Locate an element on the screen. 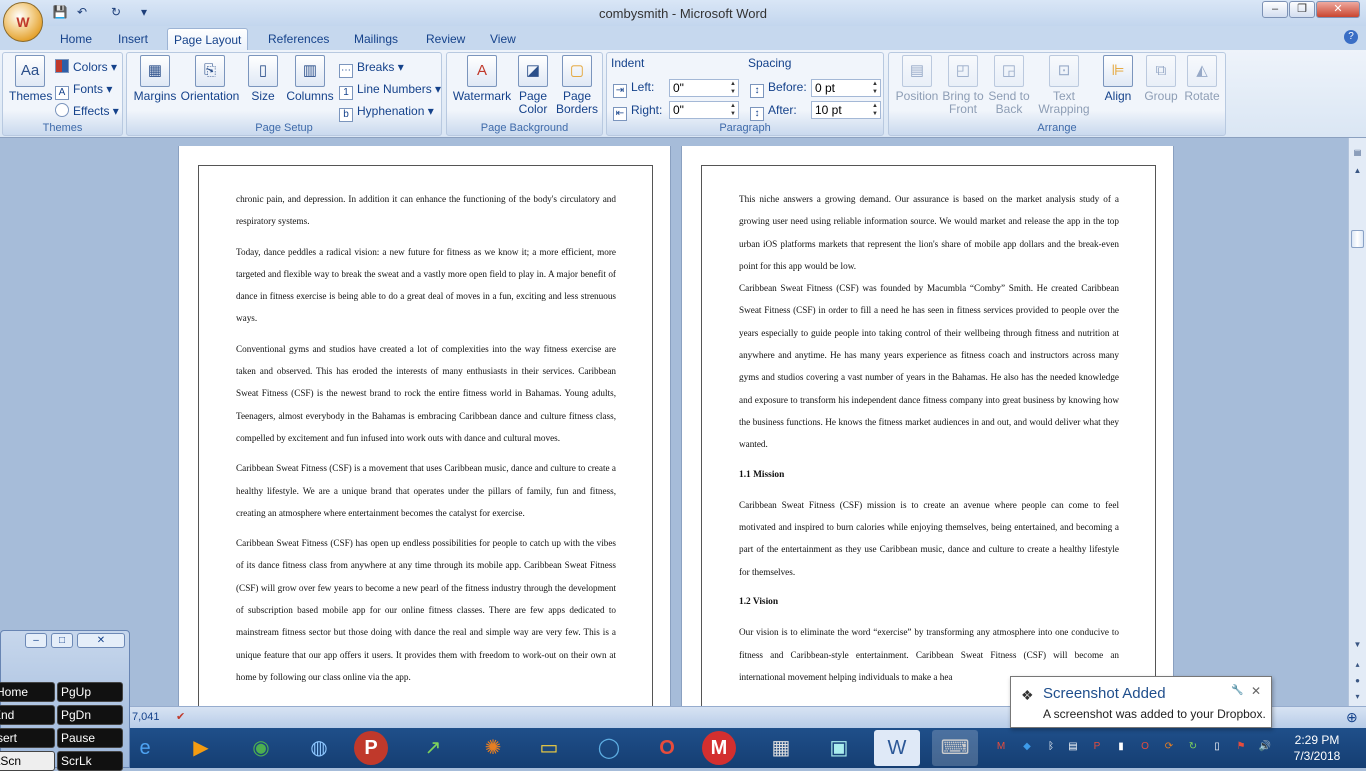  osk-key-scrlk: ScrLk is located at coordinates (90, 761).